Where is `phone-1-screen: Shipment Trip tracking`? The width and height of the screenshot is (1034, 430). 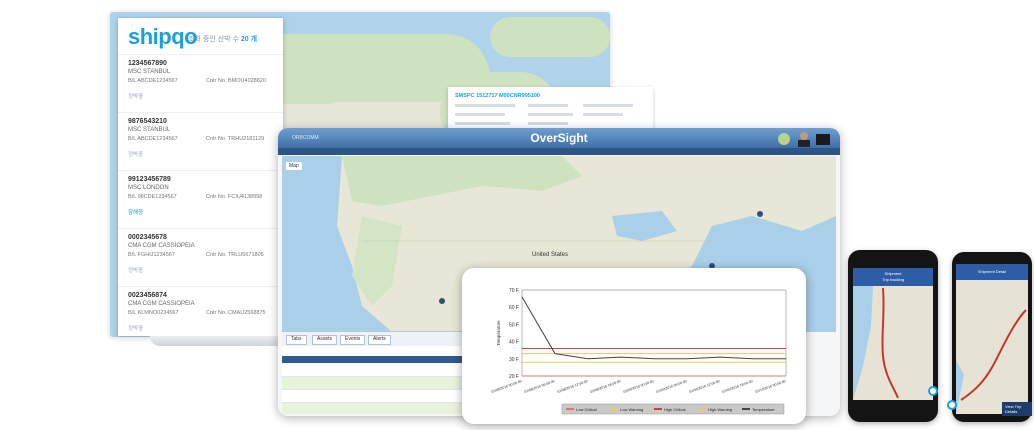
phone-1-screen: Shipment Trip tracking is located at coordinates (893, 334).